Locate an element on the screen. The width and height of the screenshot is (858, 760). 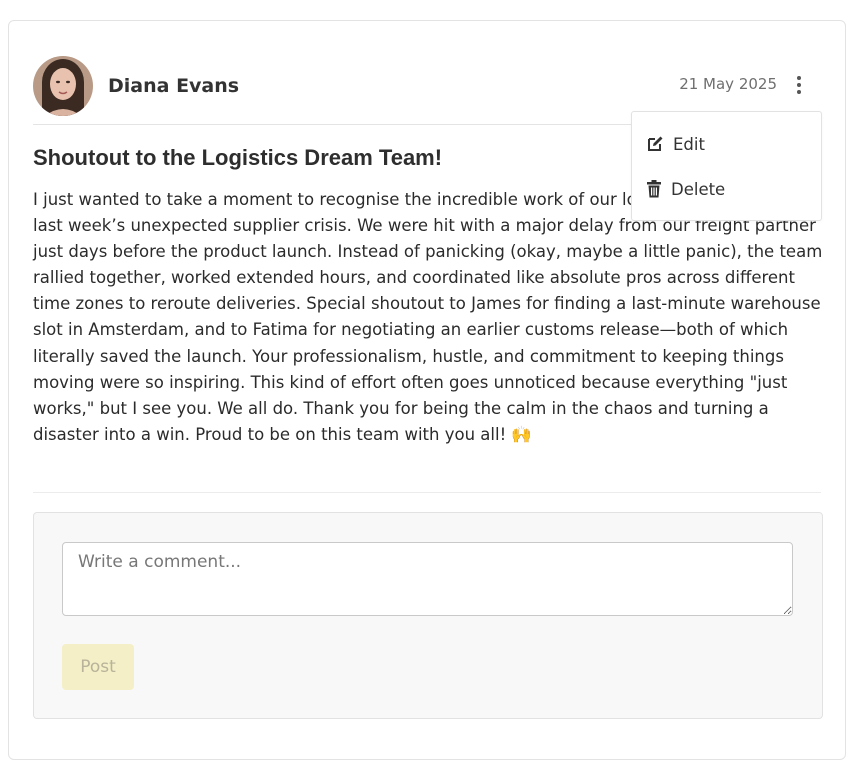
post-options-menu: Edit Delete is located at coordinates (726, 166).